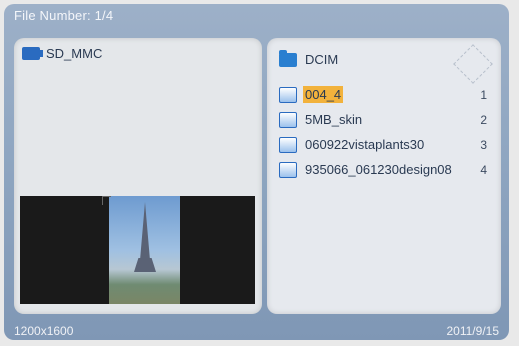 The image size is (519, 346). What do you see at coordinates (288, 58) in the screenshot?
I see `folder-icon` at bounding box center [288, 58].